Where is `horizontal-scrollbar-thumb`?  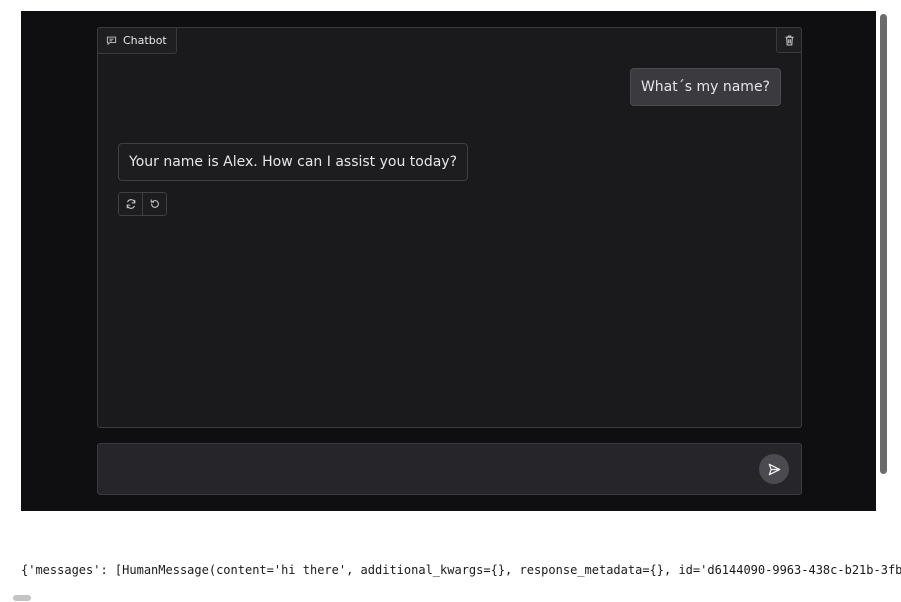
horizontal-scrollbar-thumb is located at coordinates (22, 598).